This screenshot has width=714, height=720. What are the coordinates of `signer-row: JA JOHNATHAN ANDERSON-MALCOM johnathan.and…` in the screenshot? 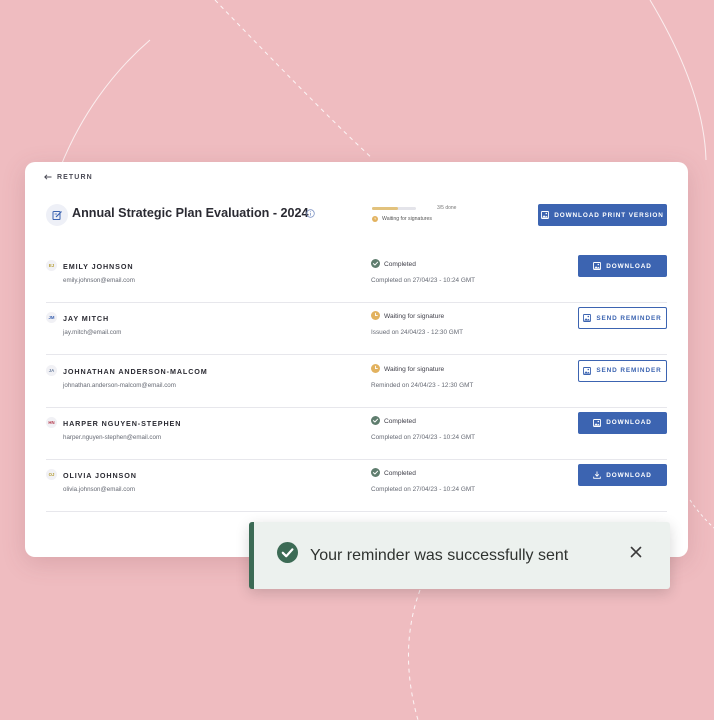 It's located at (356, 381).